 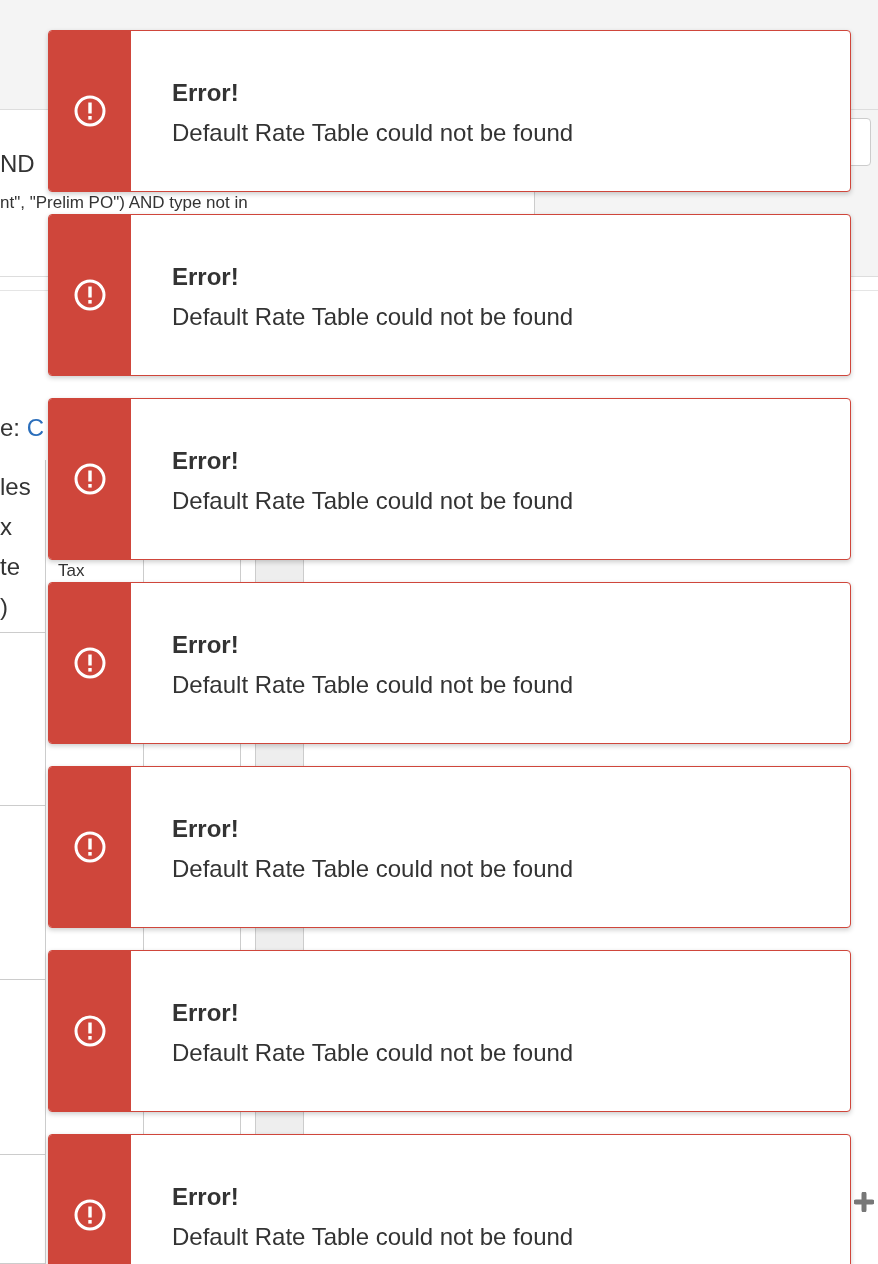 What do you see at coordinates (35, 427) in the screenshot?
I see `type-link: C` at bounding box center [35, 427].